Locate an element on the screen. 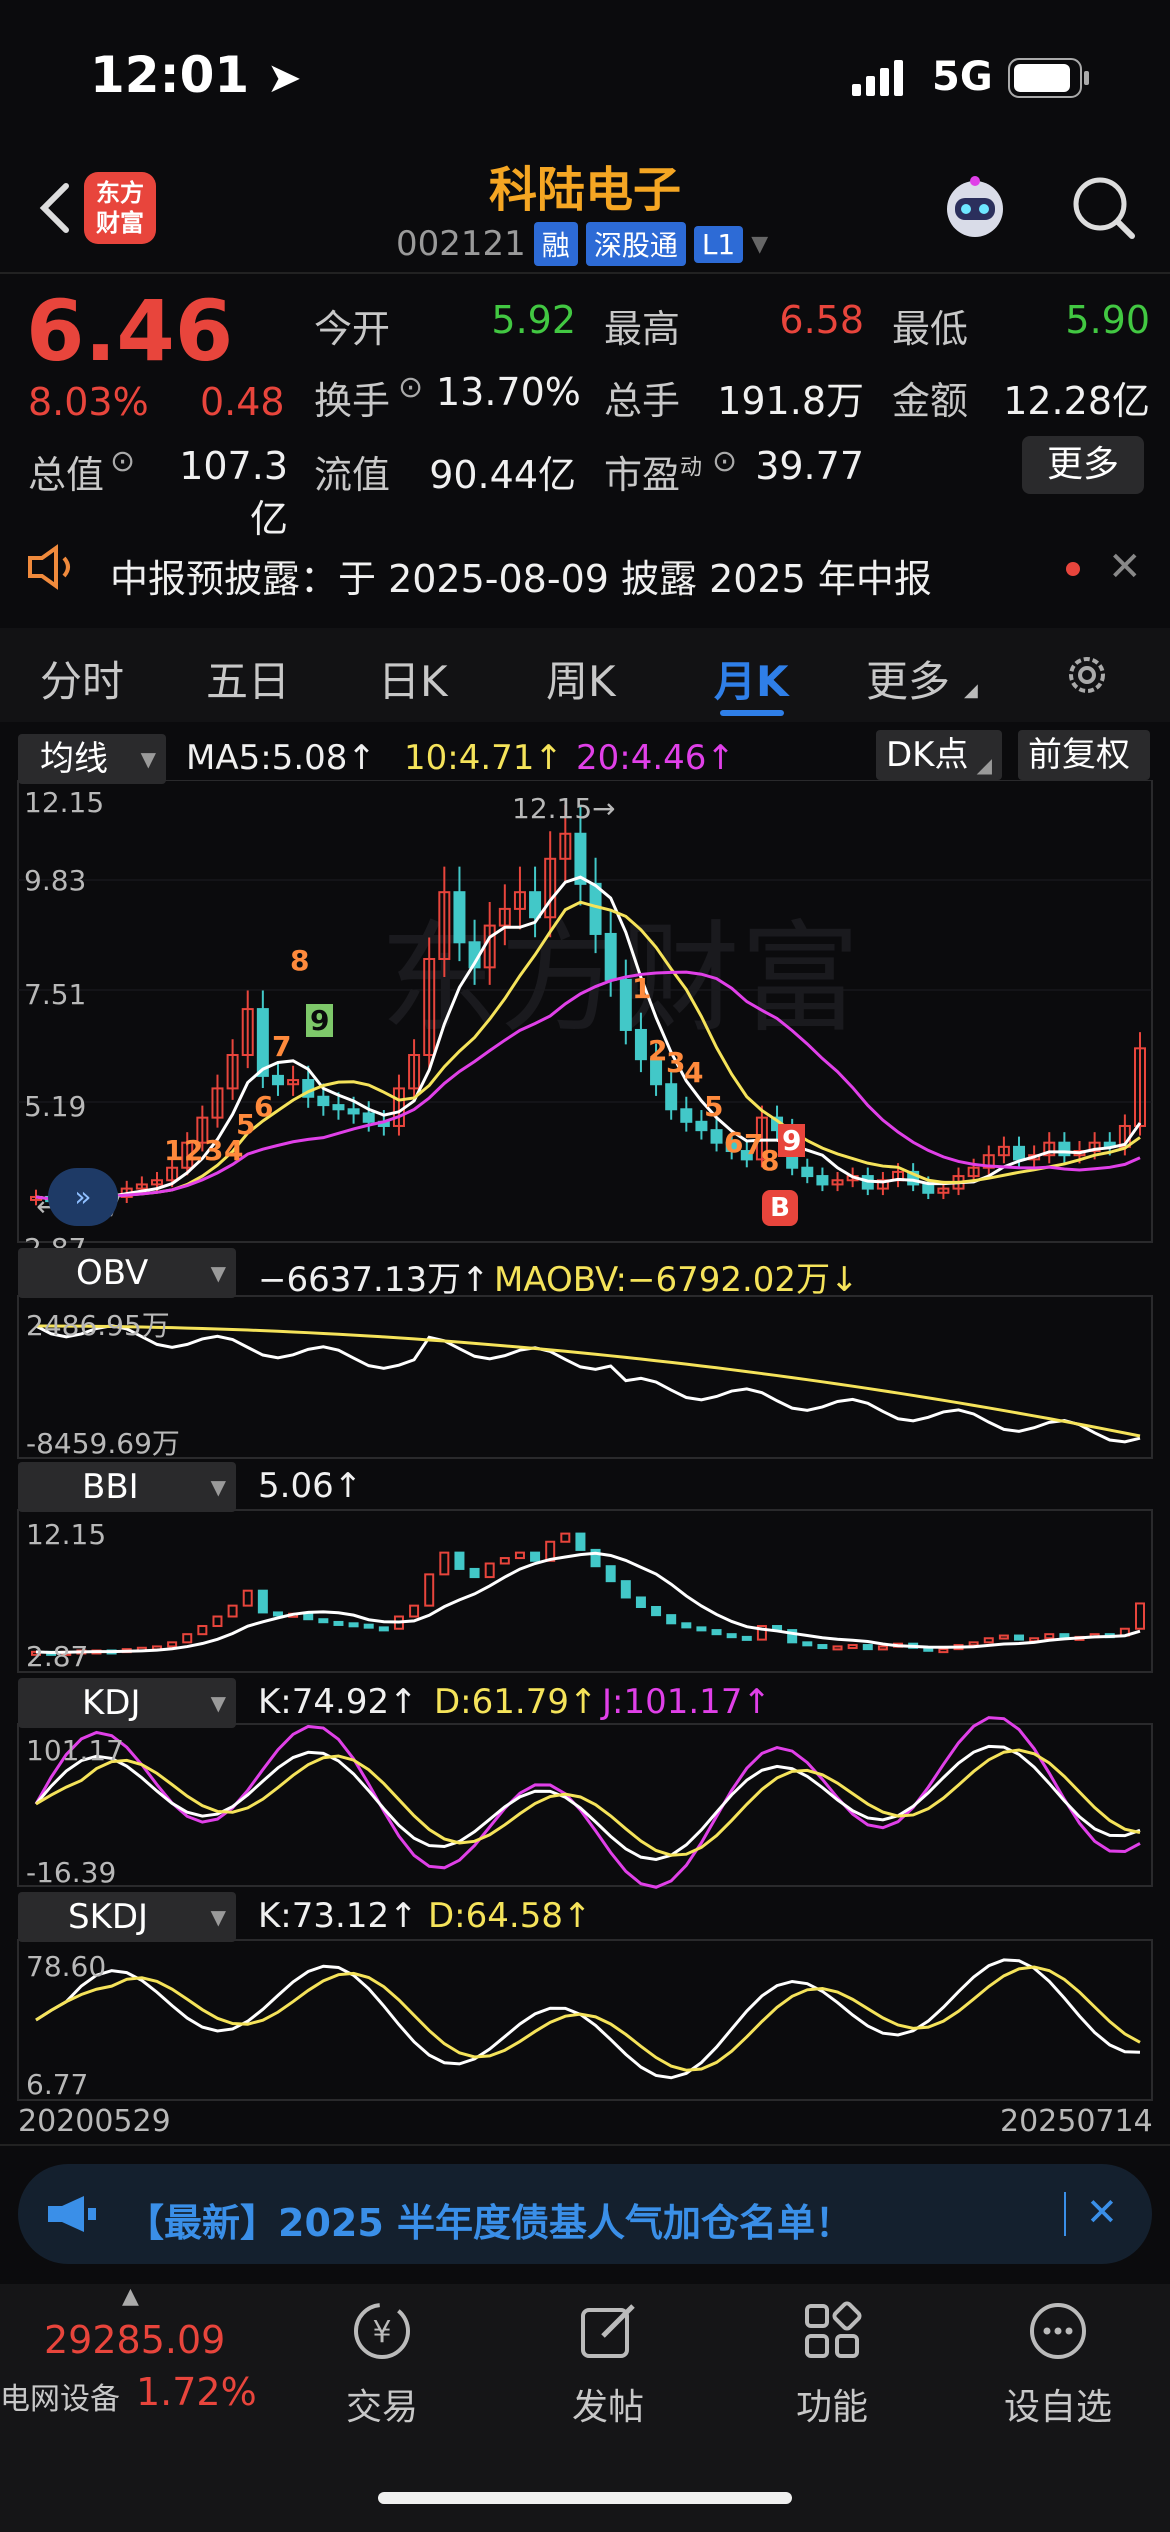 This screenshot has width=1170, height=2532. ma10-value: 10:4.71↑ is located at coordinates (483, 758).